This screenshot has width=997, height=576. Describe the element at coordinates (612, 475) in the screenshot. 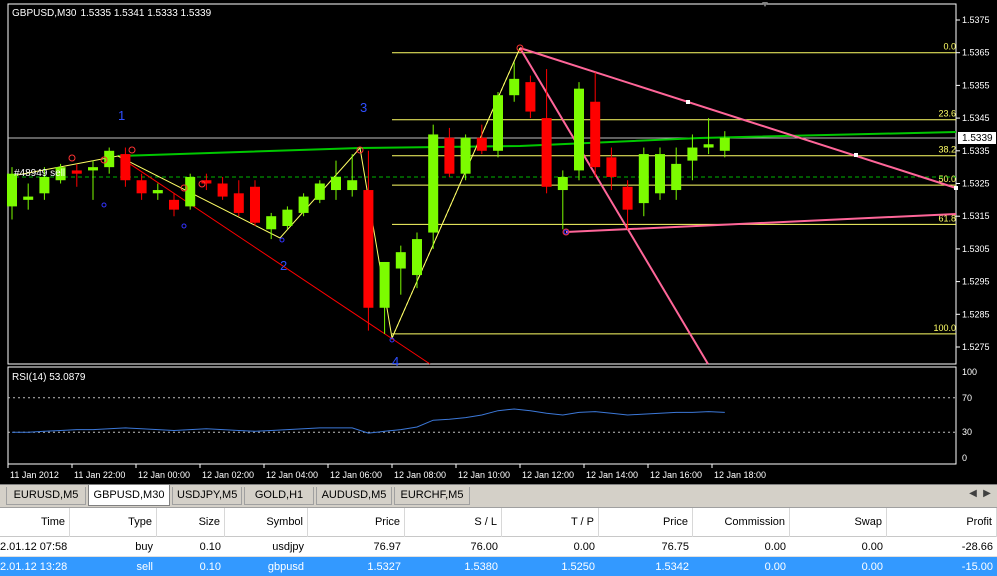

I see `time-tick-label: 12 Jan 14:00` at that location.